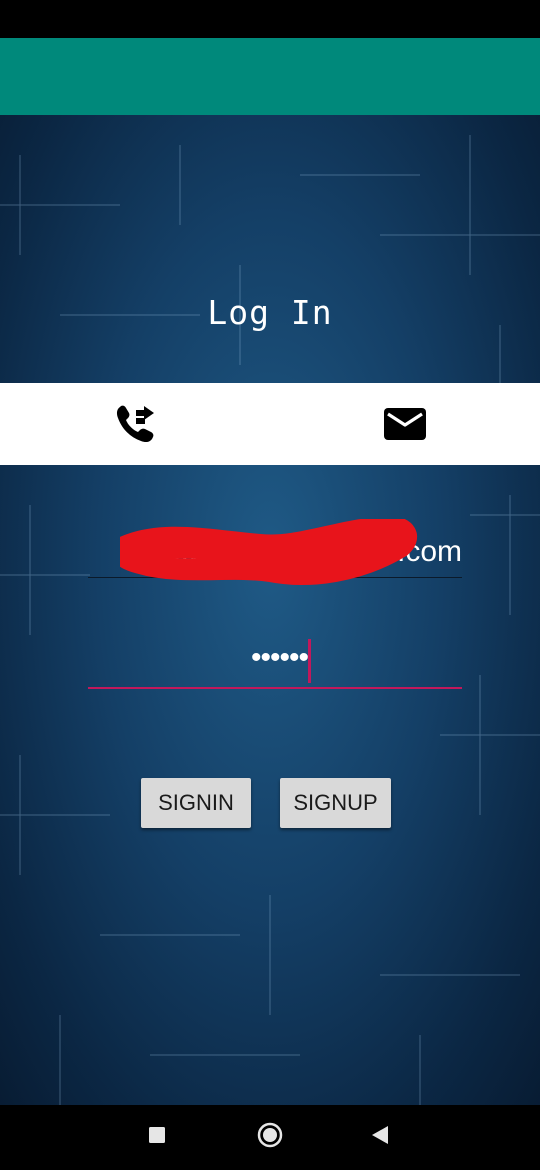 This screenshot has height=1170, width=540. I want to click on home-button, so click(270, 1137).